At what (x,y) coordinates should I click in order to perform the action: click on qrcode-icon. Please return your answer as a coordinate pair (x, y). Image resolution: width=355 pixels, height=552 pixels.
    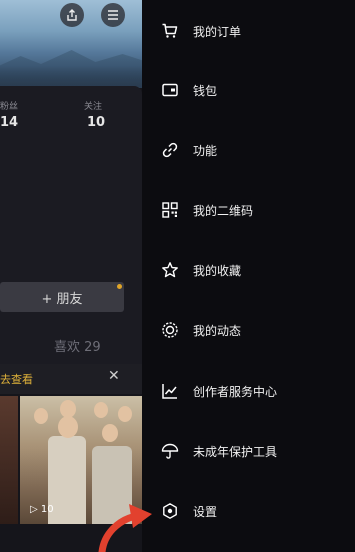
    Looking at the image, I should click on (170, 210).